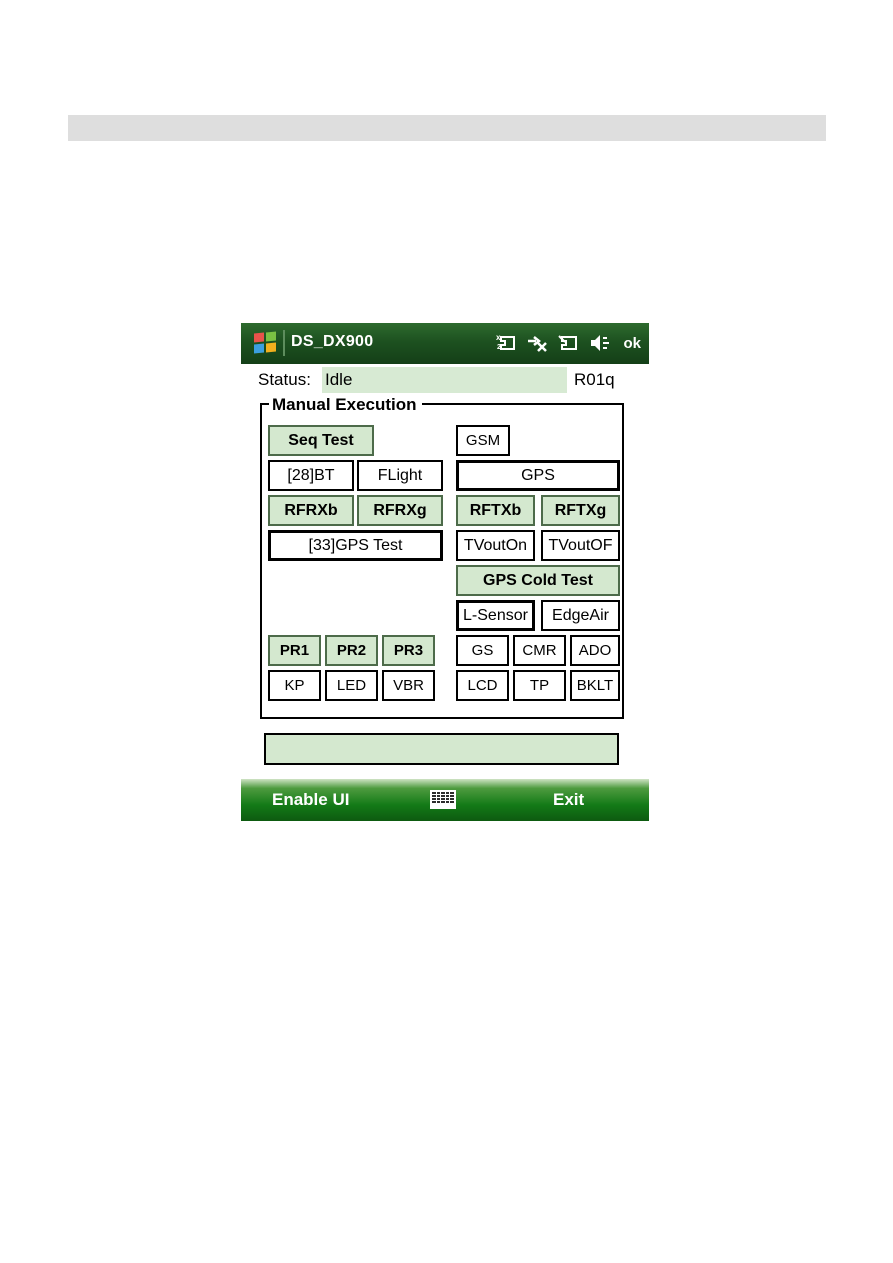  I want to click on keyboard-icon, so click(443, 799).